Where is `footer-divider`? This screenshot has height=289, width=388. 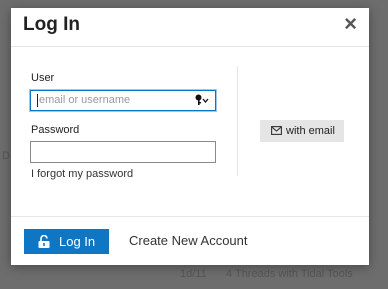
footer-divider is located at coordinates (190, 216).